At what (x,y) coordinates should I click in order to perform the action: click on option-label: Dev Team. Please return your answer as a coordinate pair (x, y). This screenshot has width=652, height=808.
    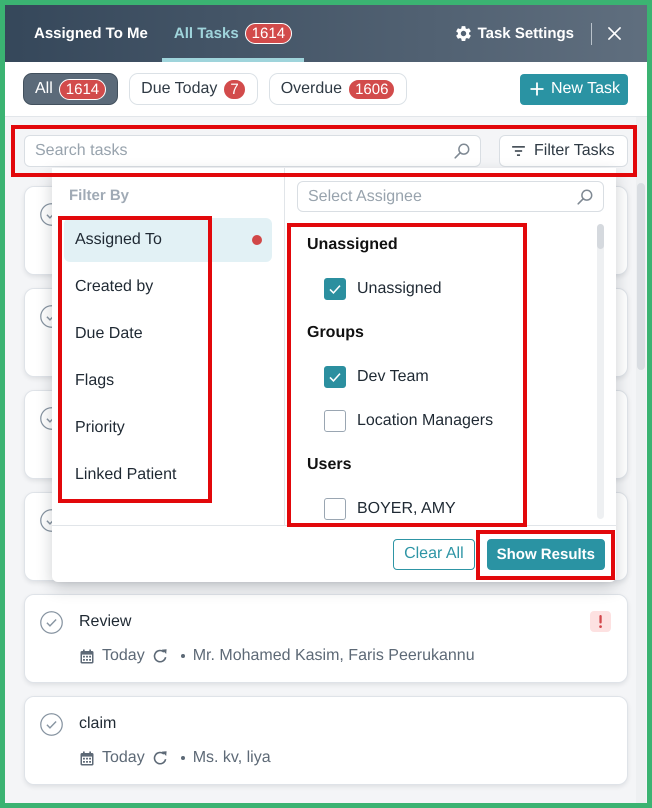
    Looking at the image, I should click on (393, 377).